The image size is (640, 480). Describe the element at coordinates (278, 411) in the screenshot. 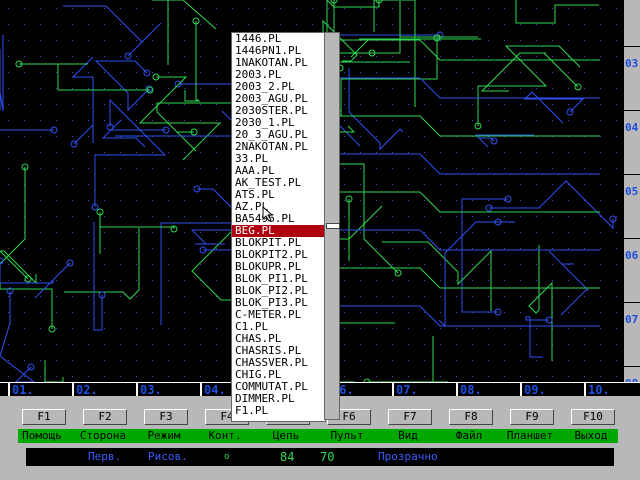

I see `file-list-item: F1.PL` at that location.